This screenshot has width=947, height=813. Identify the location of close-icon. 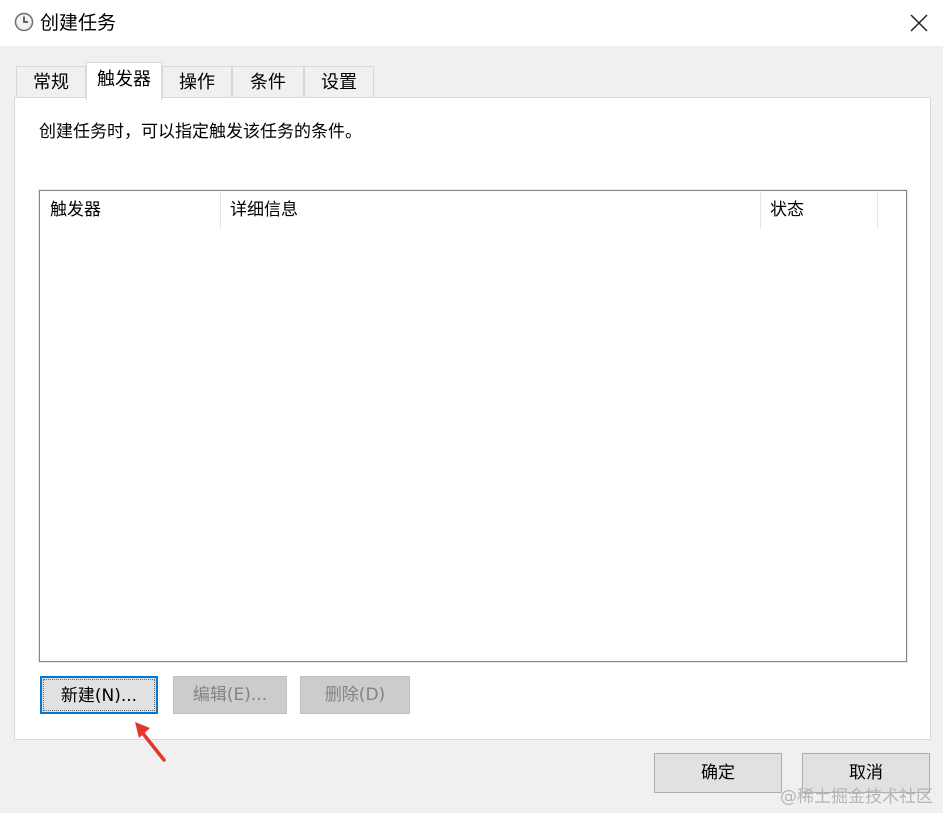
(919, 23).